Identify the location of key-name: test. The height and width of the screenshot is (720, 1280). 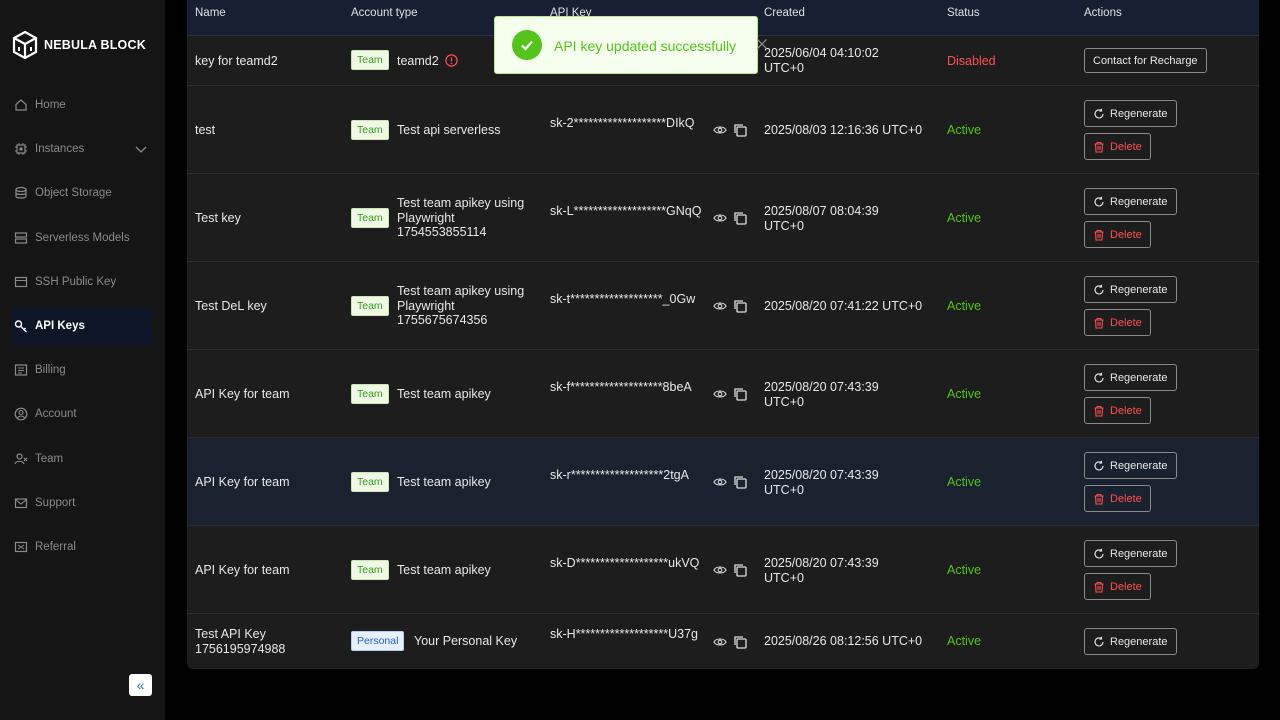
(205, 130).